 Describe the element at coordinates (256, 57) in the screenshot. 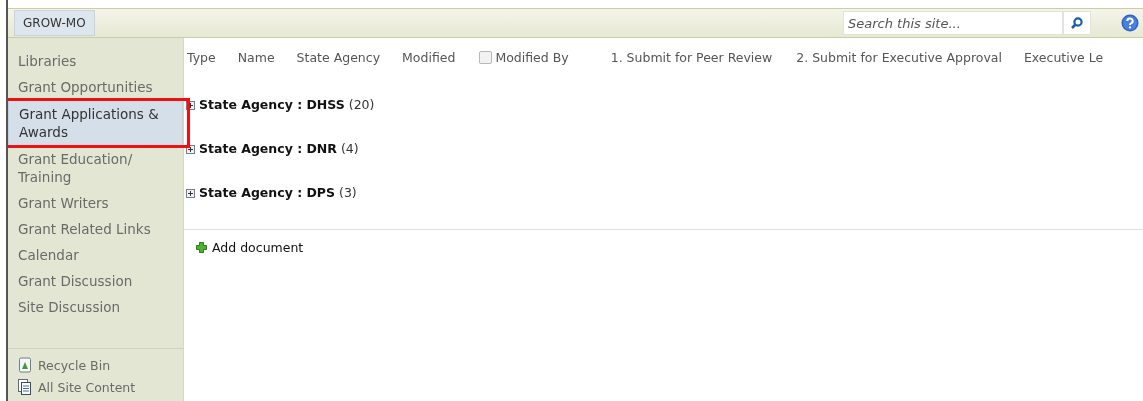

I see `column-header: Name` at that location.